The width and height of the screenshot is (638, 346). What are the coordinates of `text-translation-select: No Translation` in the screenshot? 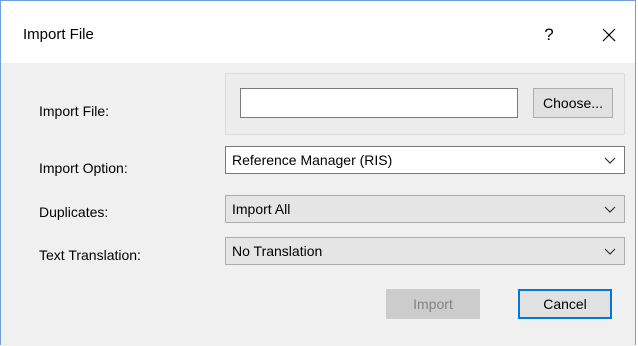 It's located at (425, 251).